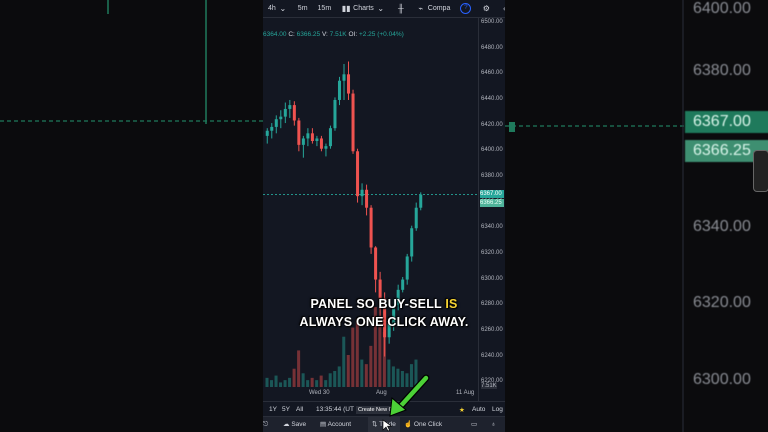 The height and width of the screenshot is (432, 768). What do you see at coordinates (493, 424) in the screenshot?
I see `lightbulb-icon: ♁` at bounding box center [493, 424].